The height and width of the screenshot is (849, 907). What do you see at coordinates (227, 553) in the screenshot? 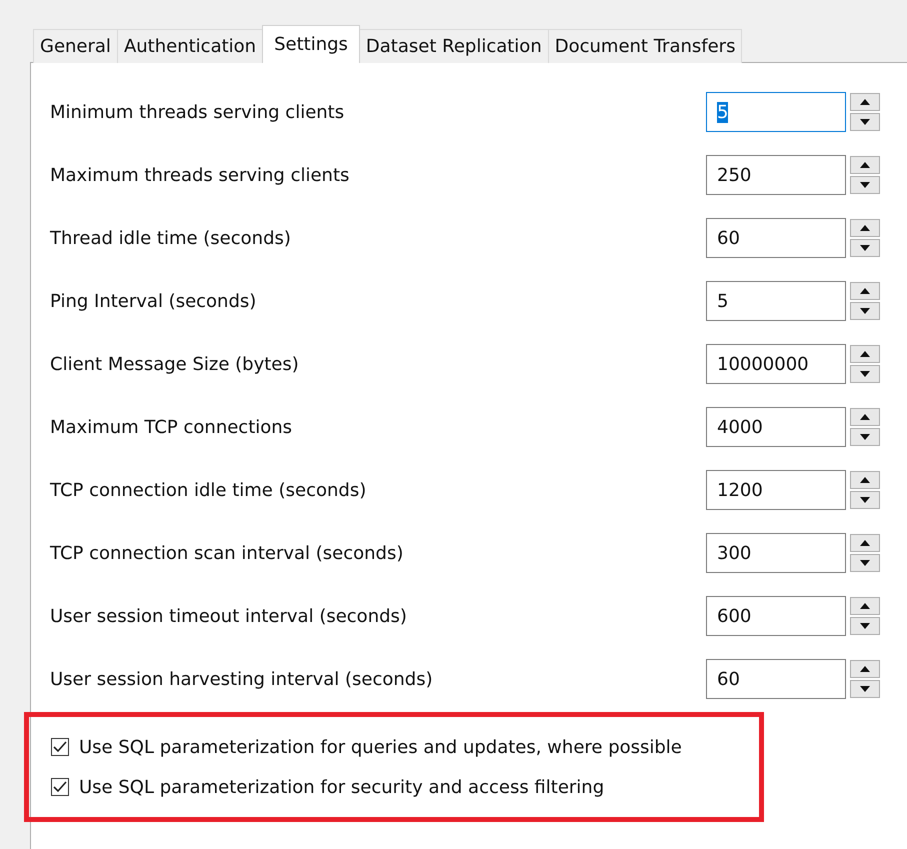
I see `setting-label: TCP connection scan interval (seconds)` at bounding box center [227, 553].